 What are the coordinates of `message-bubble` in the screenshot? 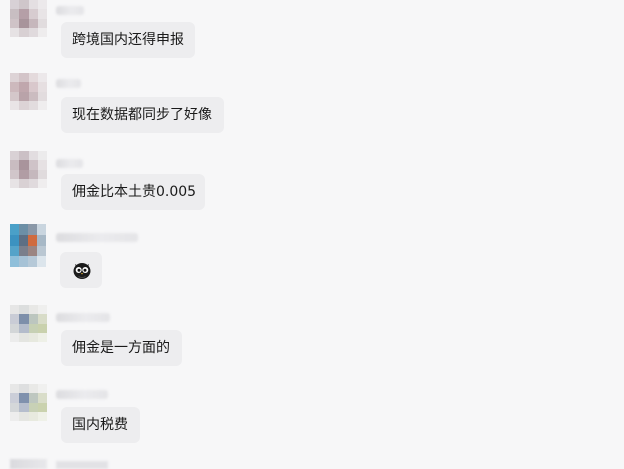 It's located at (81, 270).